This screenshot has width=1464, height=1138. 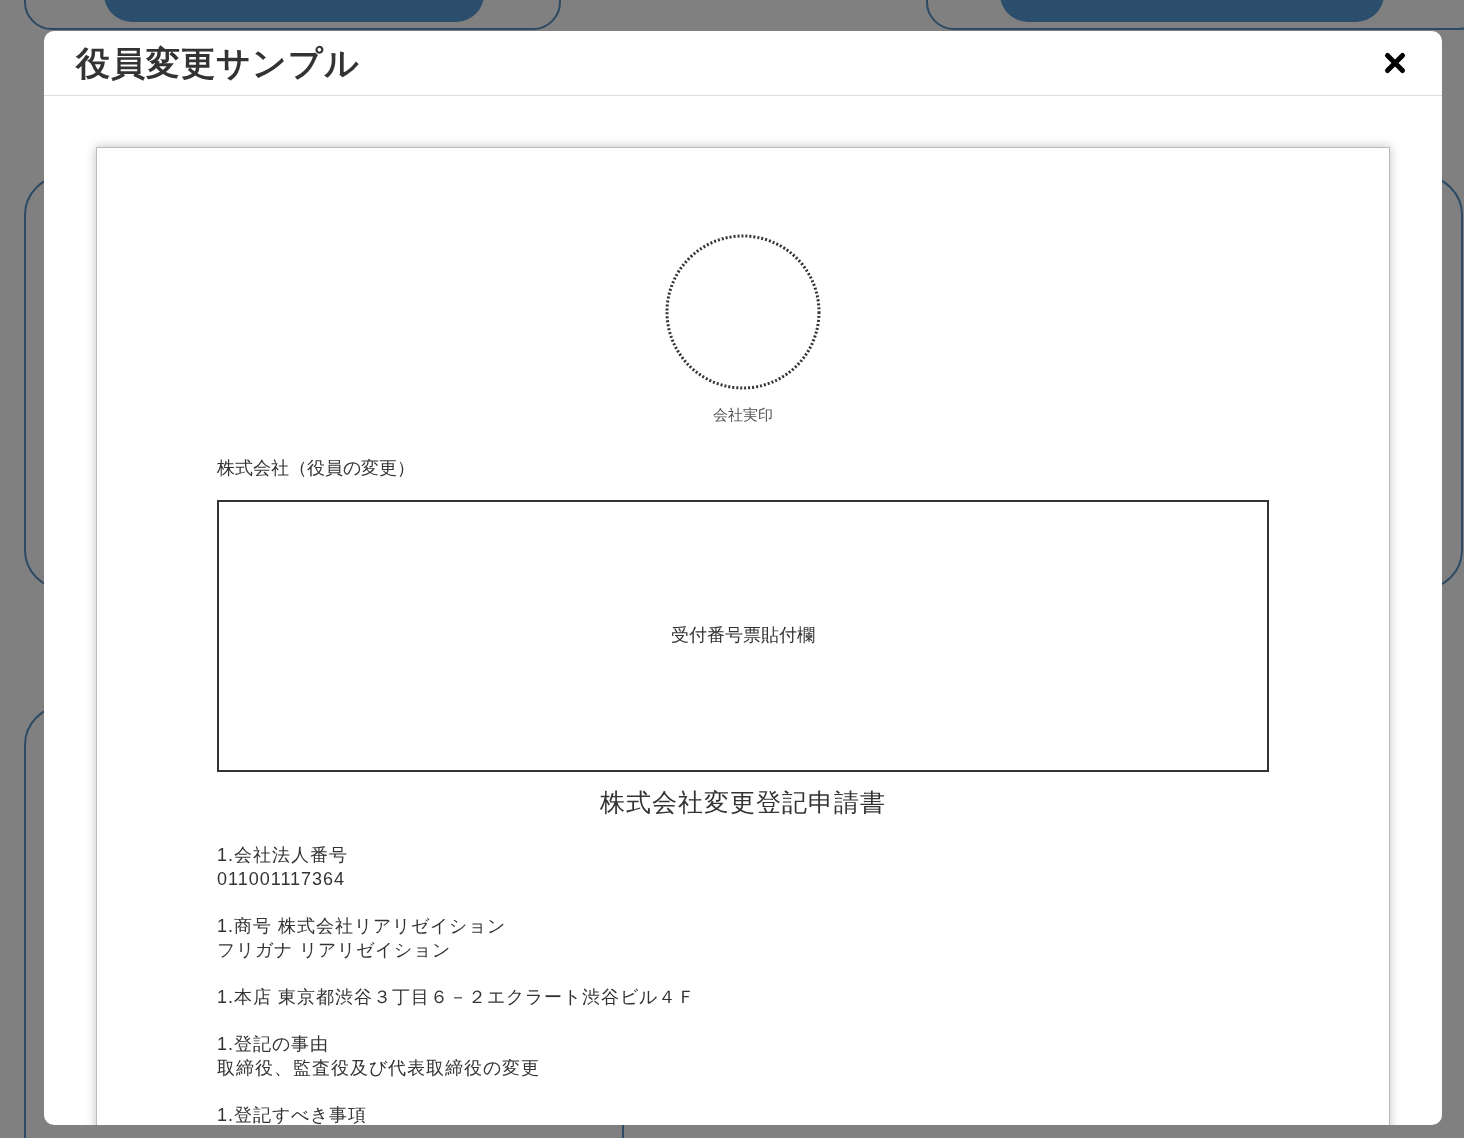 What do you see at coordinates (379, 1068) in the screenshot?
I see `document-line: 取締役、監査役及び代表取締役の変更` at bounding box center [379, 1068].